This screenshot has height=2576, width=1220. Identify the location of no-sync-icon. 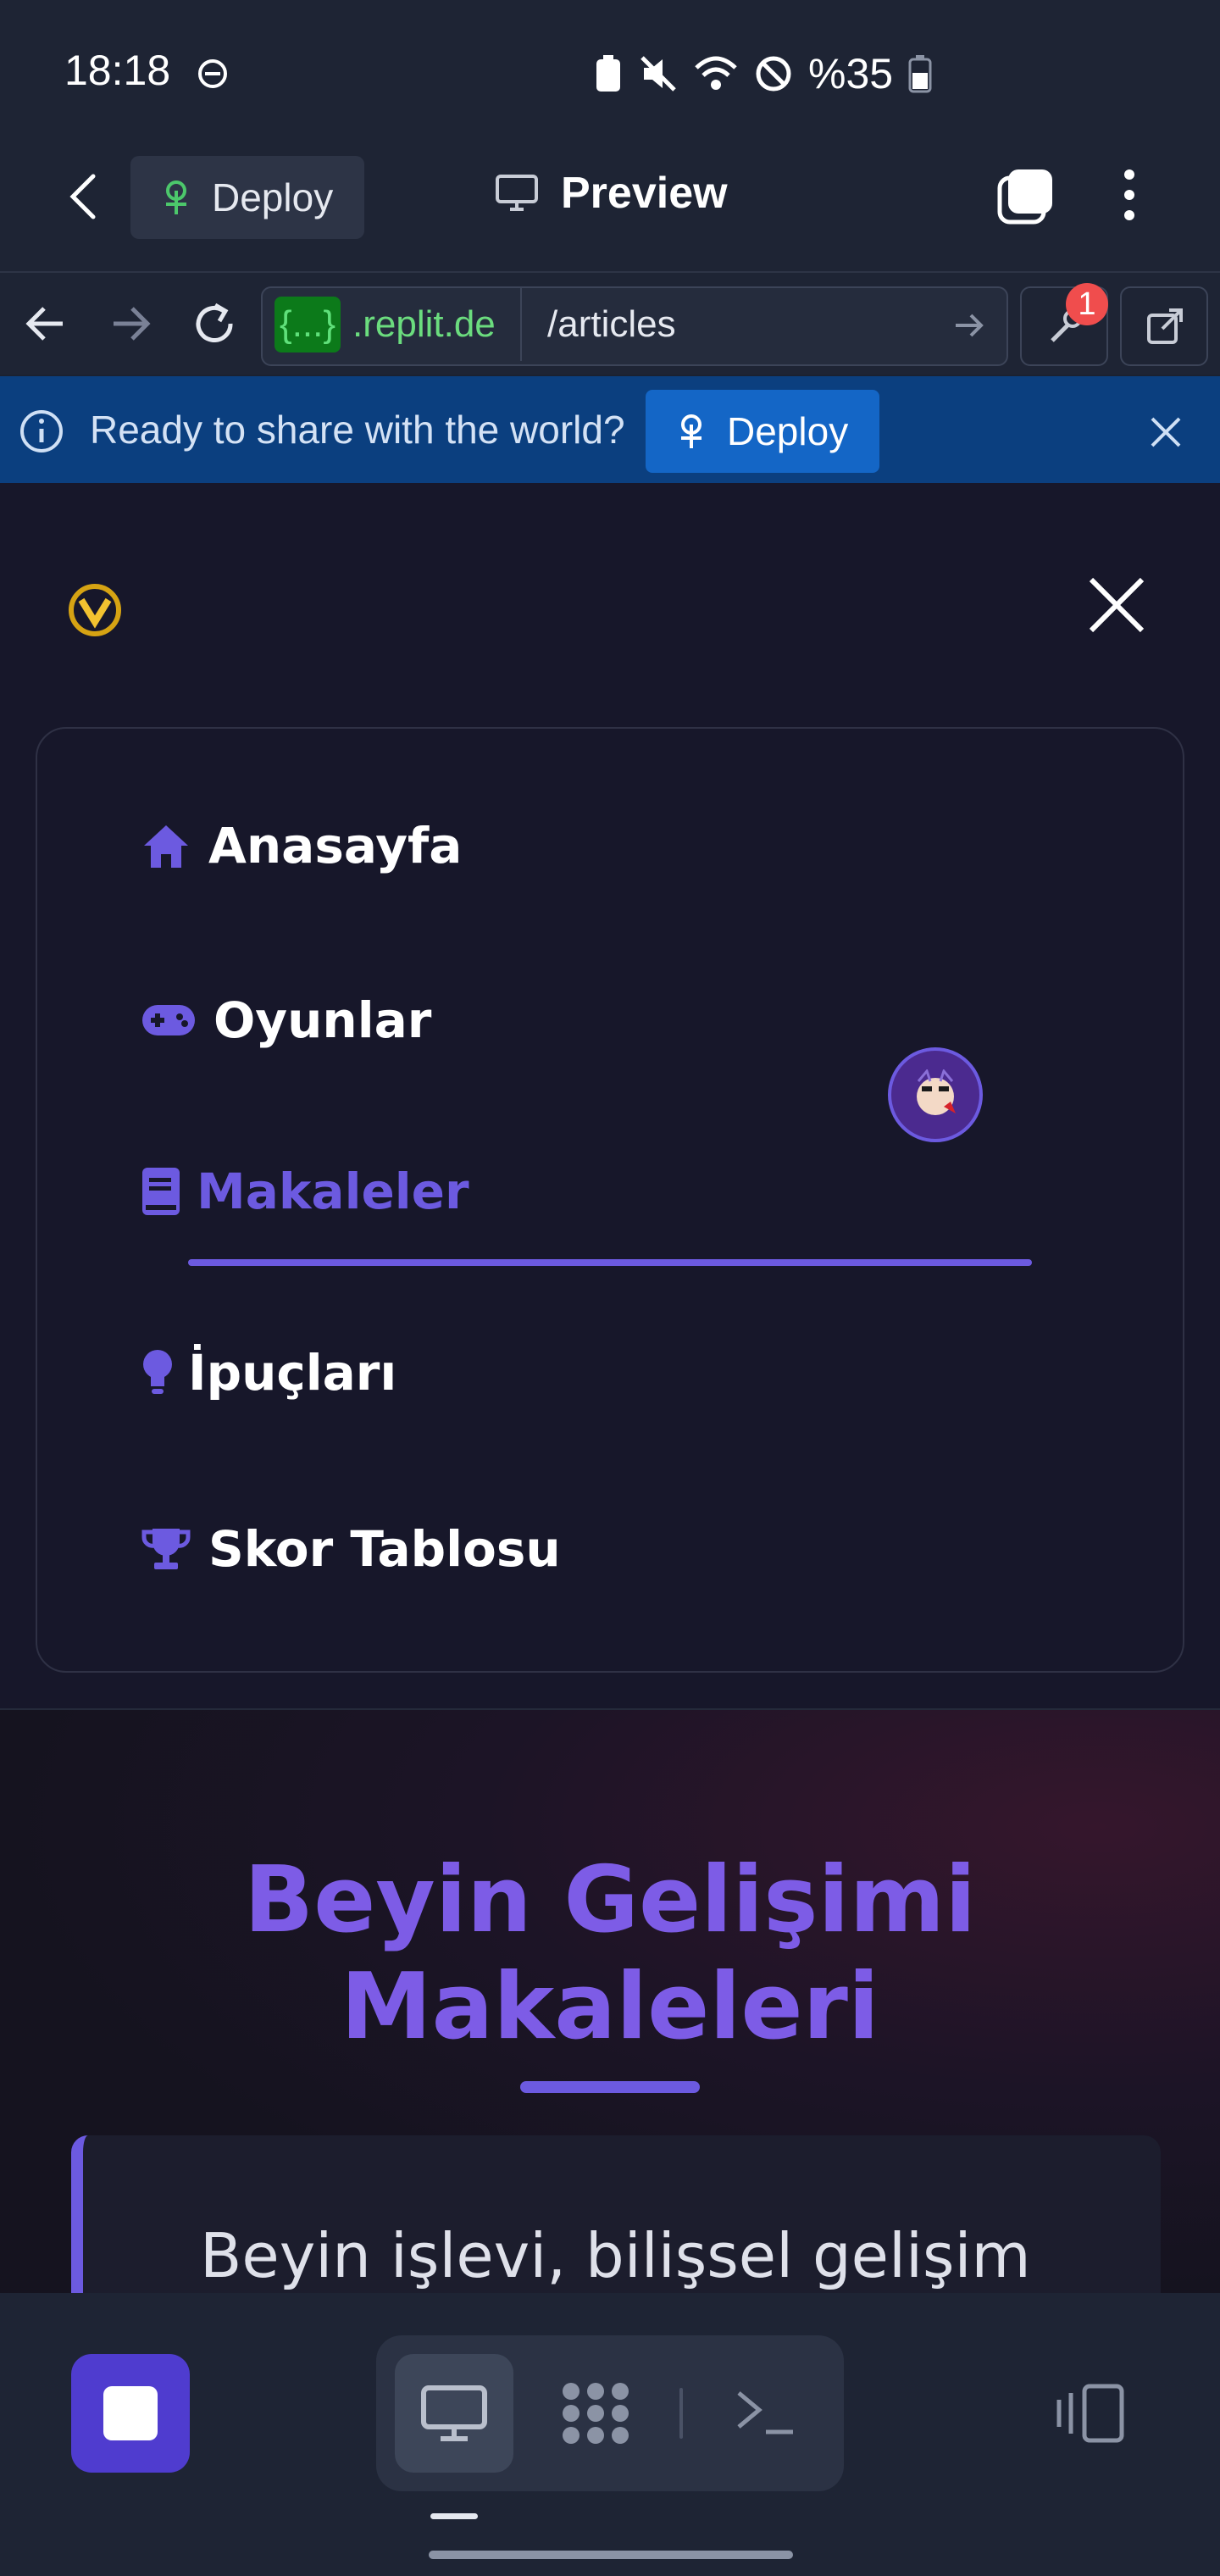
(773, 74).